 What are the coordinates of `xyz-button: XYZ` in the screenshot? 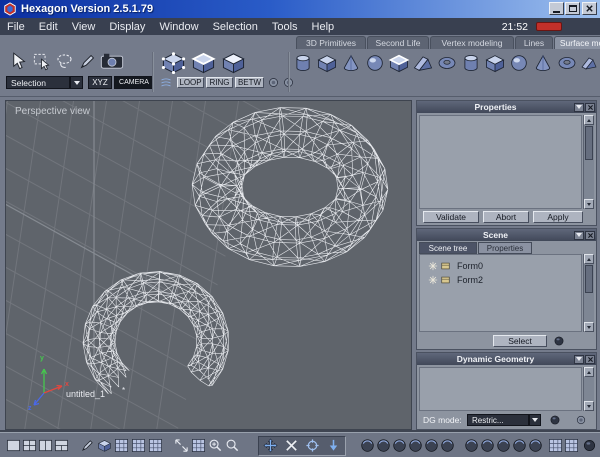 It's located at (100, 82).